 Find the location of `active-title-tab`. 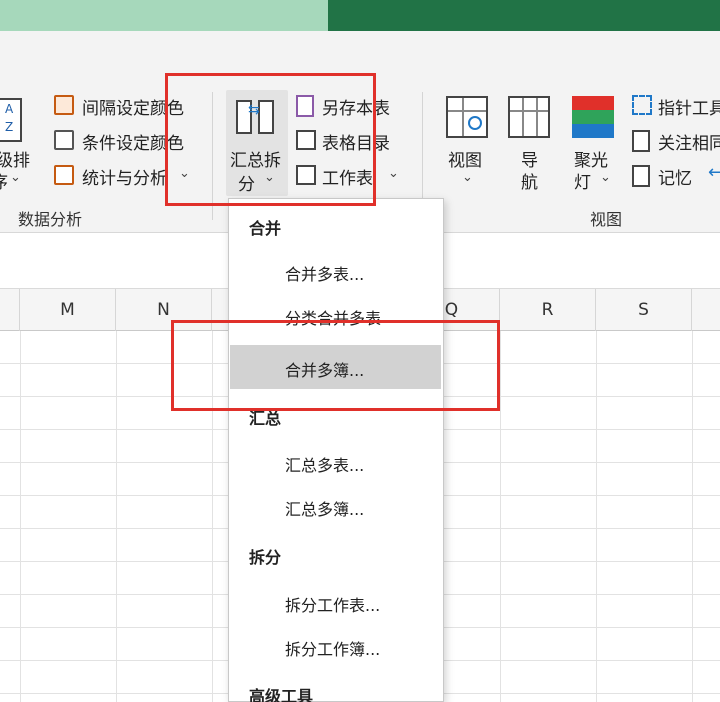

active-title-tab is located at coordinates (164, 15).